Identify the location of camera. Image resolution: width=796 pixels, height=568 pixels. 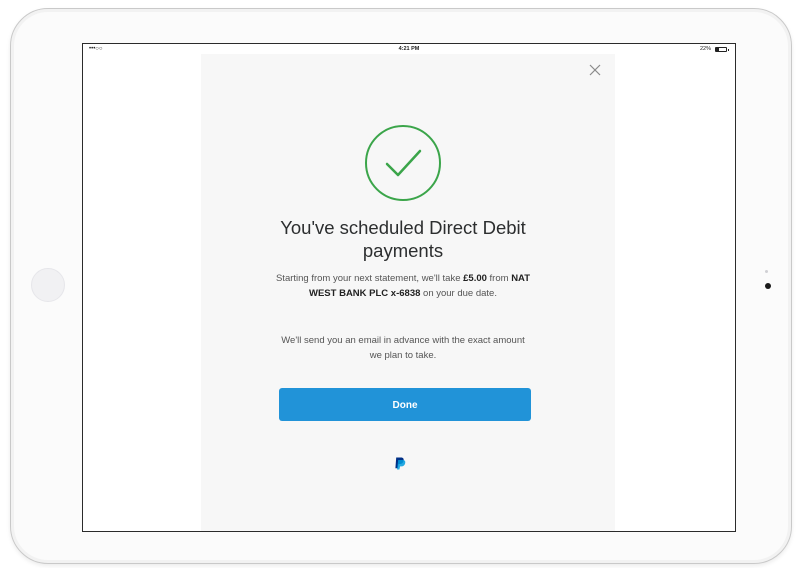
(768, 286).